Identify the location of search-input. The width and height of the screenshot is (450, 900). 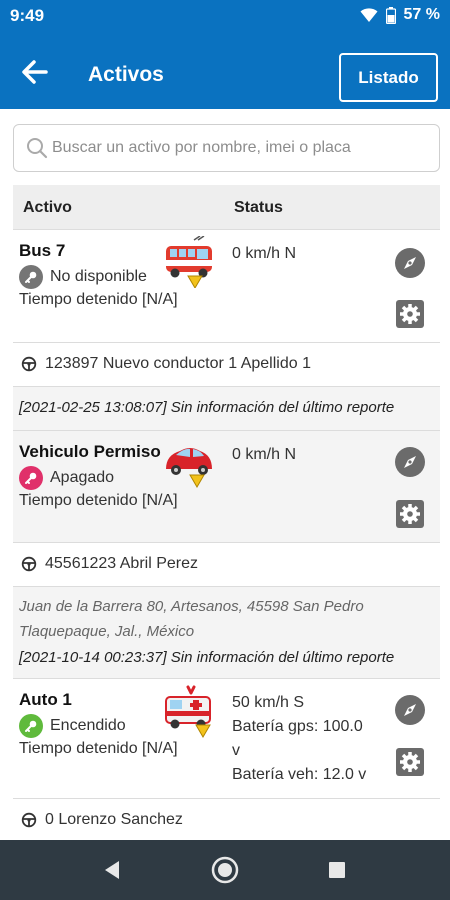
(242, 148).